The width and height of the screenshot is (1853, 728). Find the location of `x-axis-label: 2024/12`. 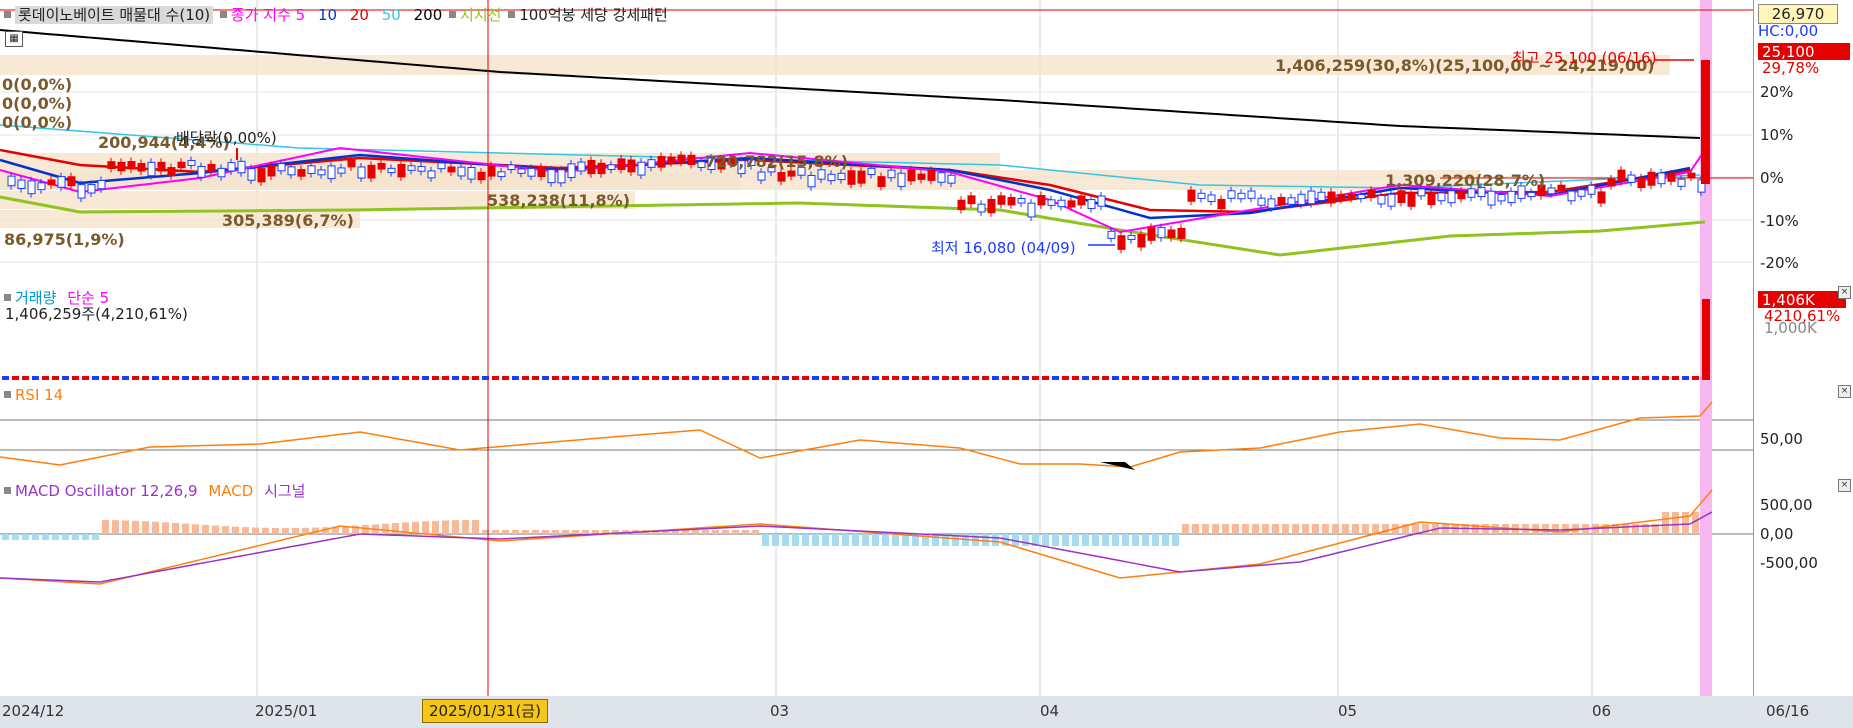

x-axis-label: 2024/12 is located at coordinates (33, 711).